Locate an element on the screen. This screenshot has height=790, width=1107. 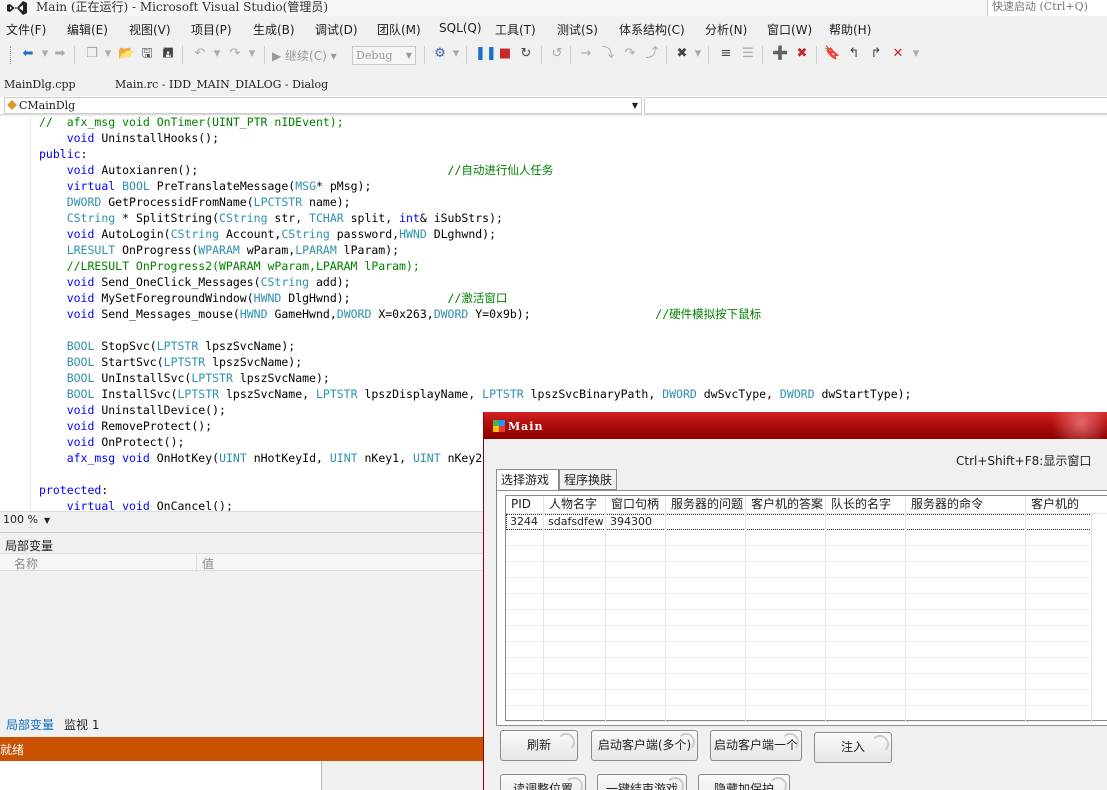
save-icon: 🖫 is located at coordinates (147, 54).